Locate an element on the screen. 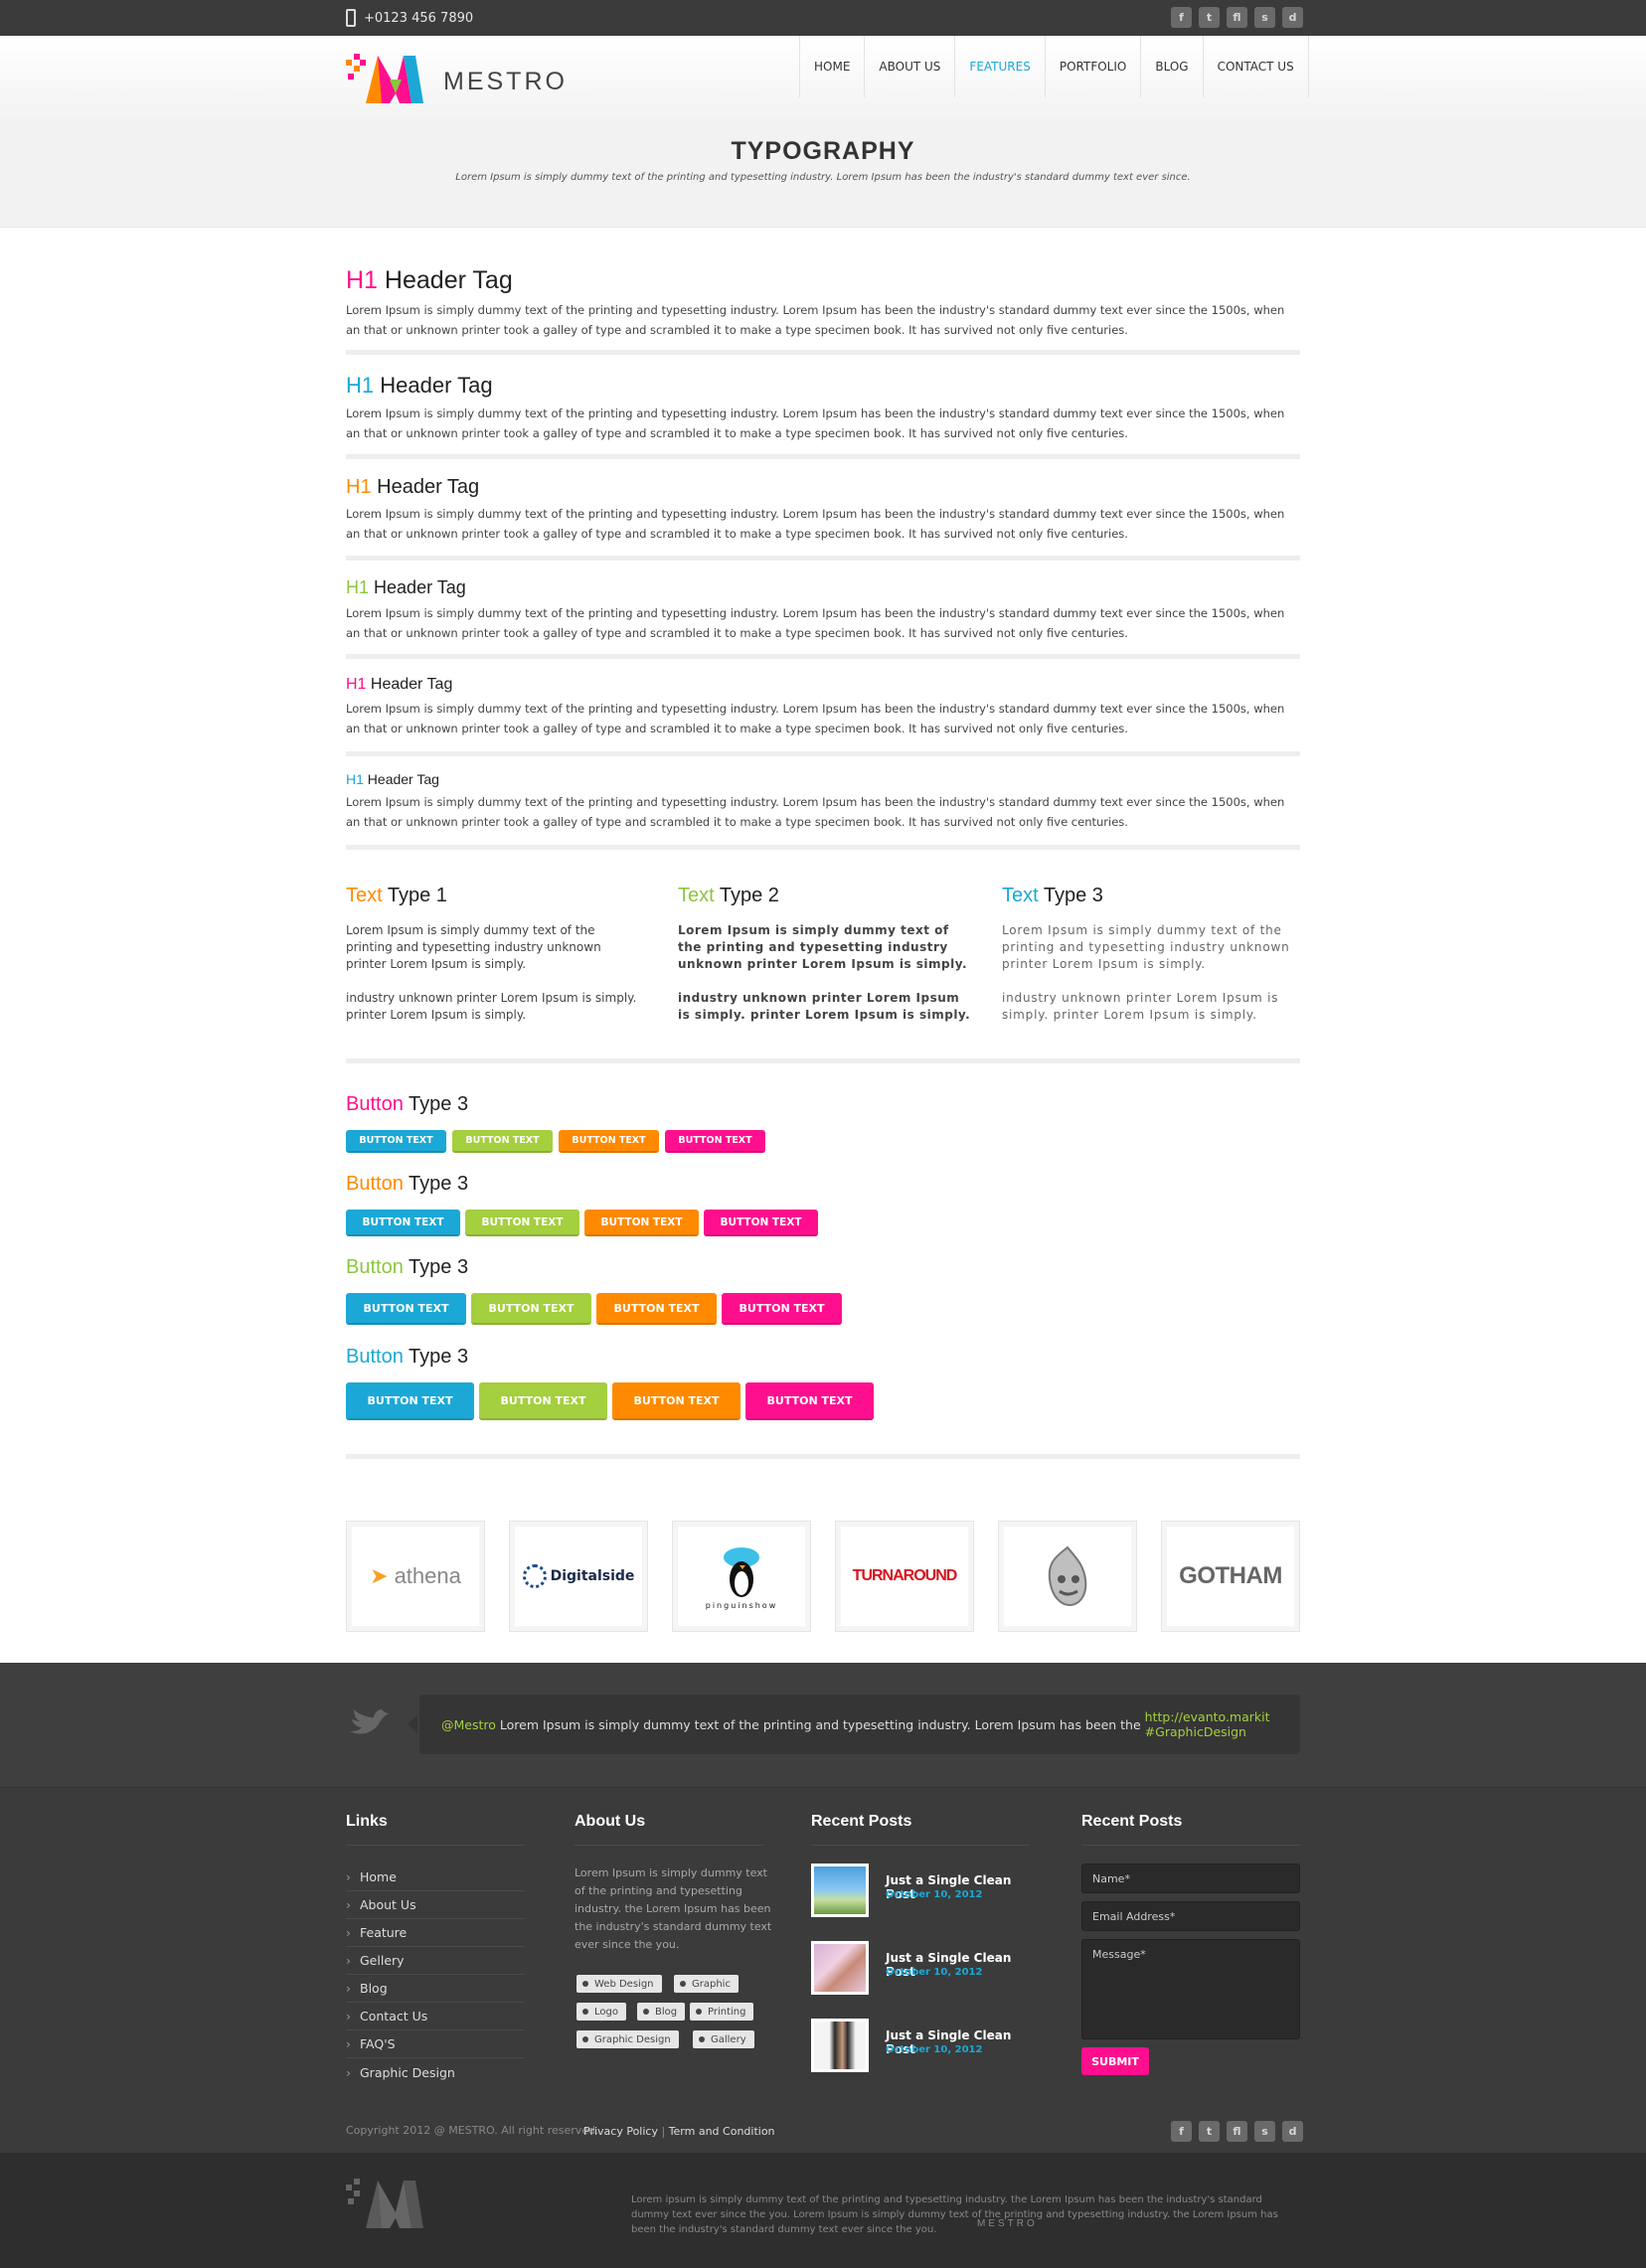 The height and width of the screenshot is (2268, 1646). message-field: Message* is located at coordinates (1190, 1989).